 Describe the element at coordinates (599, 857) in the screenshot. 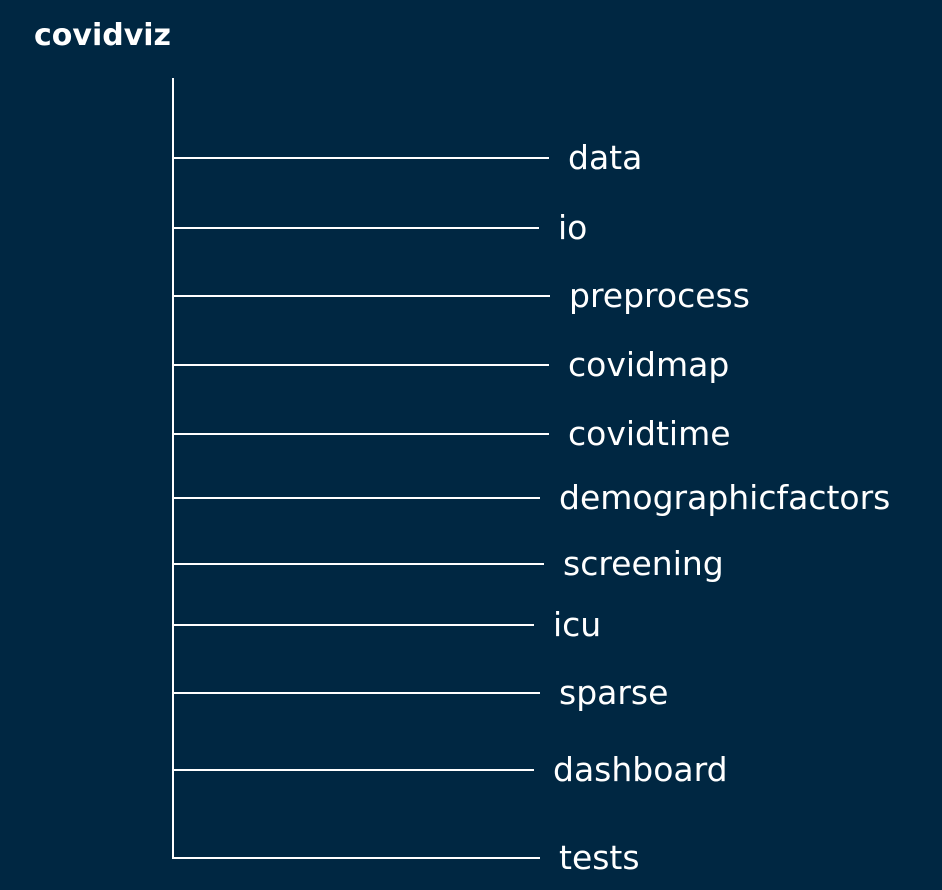

I see `module-label-tests: tests` at that location.